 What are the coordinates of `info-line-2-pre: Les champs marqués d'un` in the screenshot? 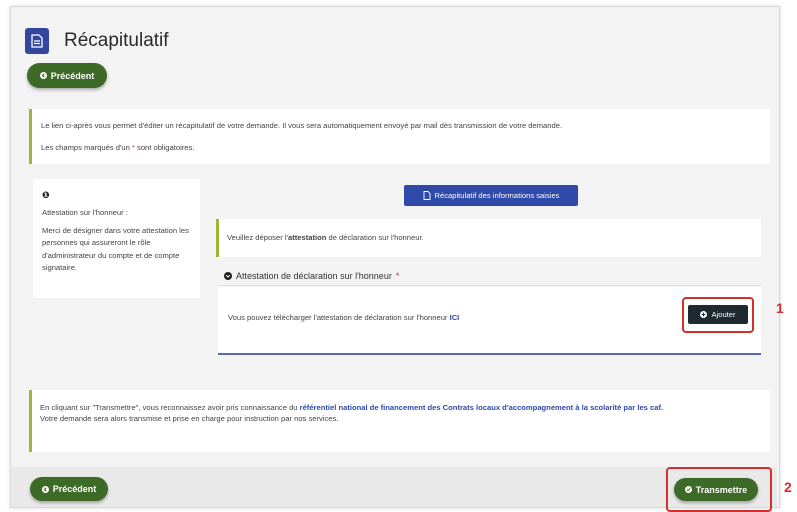 It's located at (86, 147).